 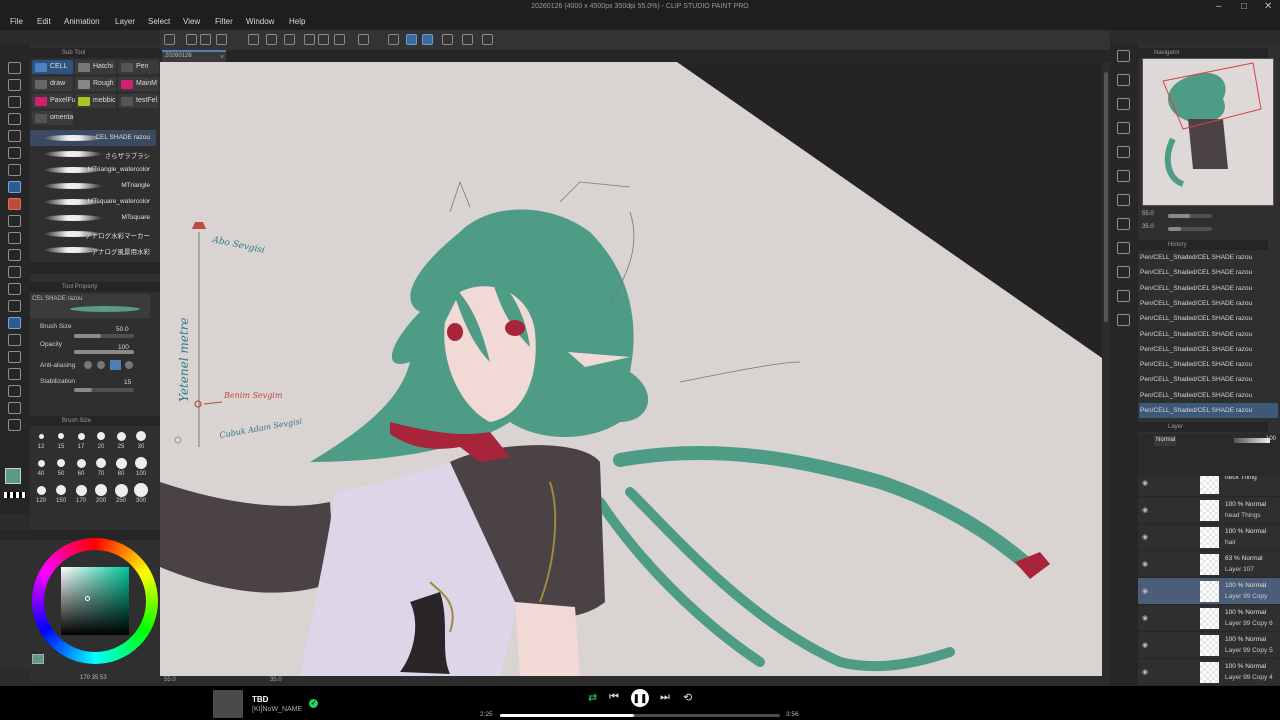 What do you see at coordinates (297, 21) in the screenshot?
I see `menu-help: Help` at bounding box center [297, 21].